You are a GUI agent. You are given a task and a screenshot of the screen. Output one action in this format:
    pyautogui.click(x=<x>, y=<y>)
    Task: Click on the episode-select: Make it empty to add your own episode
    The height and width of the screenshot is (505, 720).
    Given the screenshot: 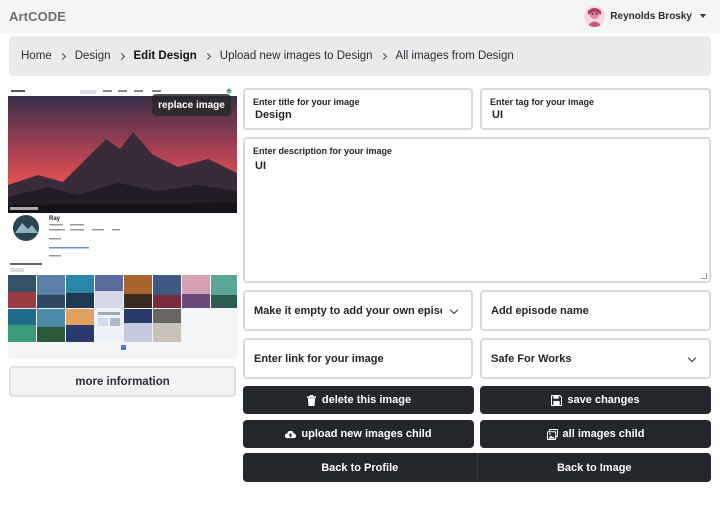 What is the action you would take?
    pyautogui.click(x=358, y=310)
    